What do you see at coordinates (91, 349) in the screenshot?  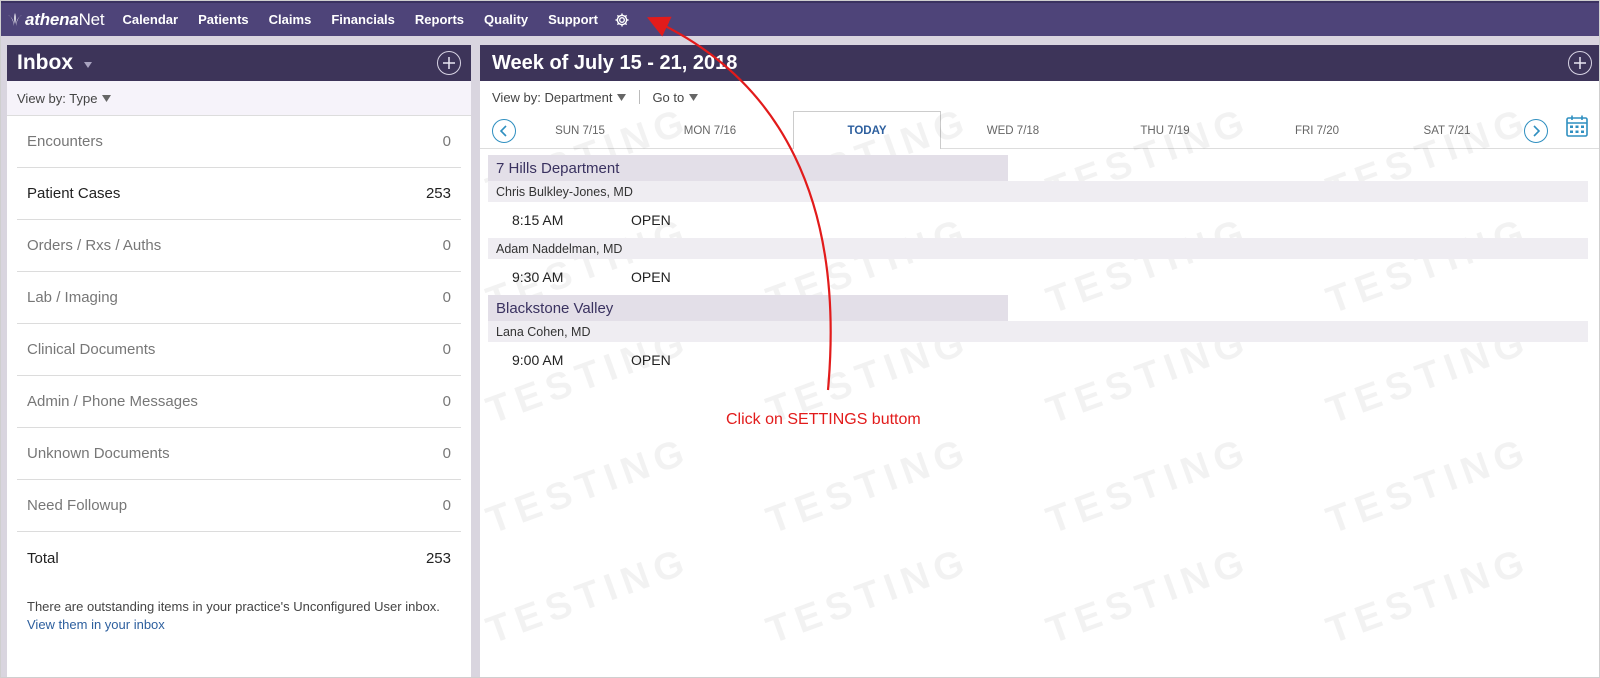 I see `inbox-row-label: Clinical Documents` at bounding box center [91, 349].